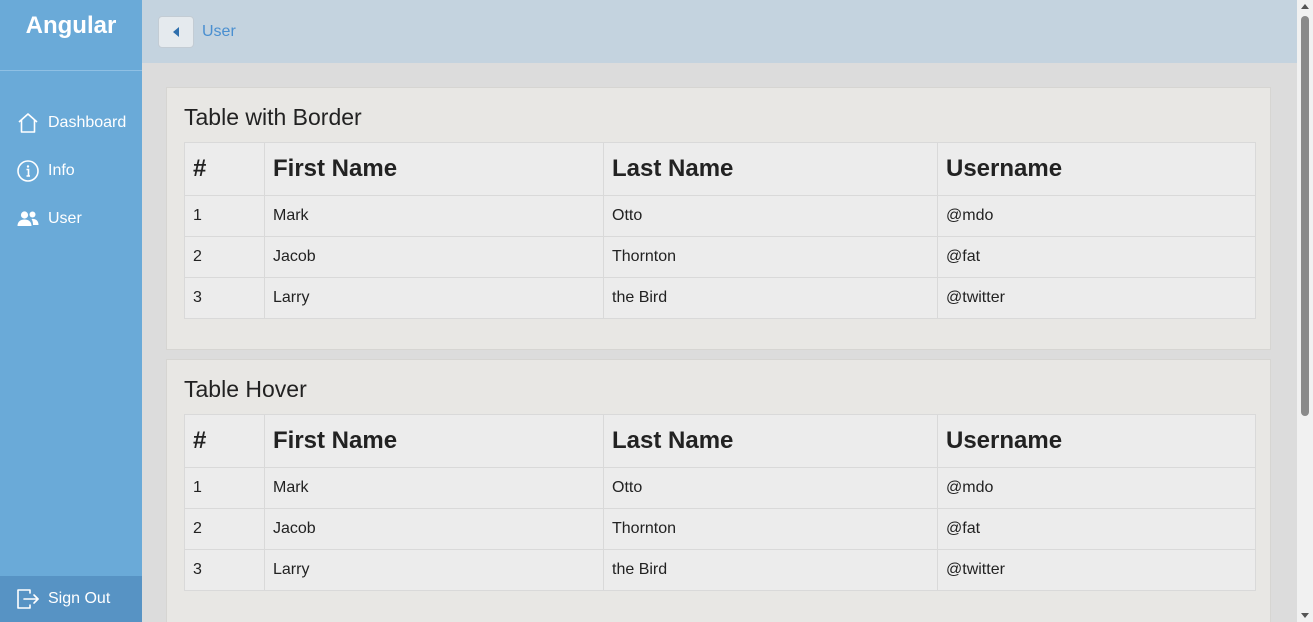 The image size is (1313, 622). Describe the element at coordinates (79, 598) in the screenshot. I see `sign-out-label: Sign Out` at that location.